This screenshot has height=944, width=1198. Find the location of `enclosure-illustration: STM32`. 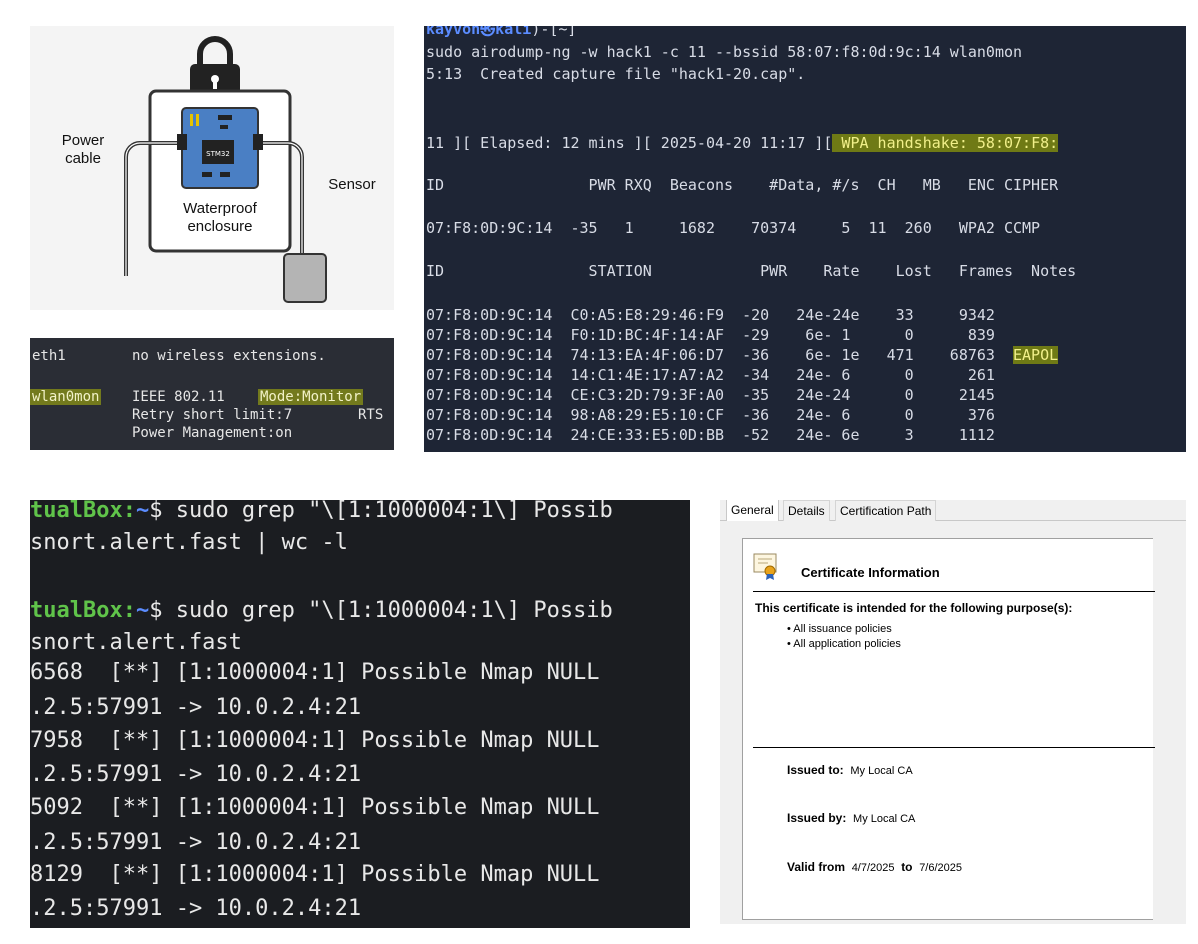

enclosure-illustration: STM32 is located at coordinates (225, 169).